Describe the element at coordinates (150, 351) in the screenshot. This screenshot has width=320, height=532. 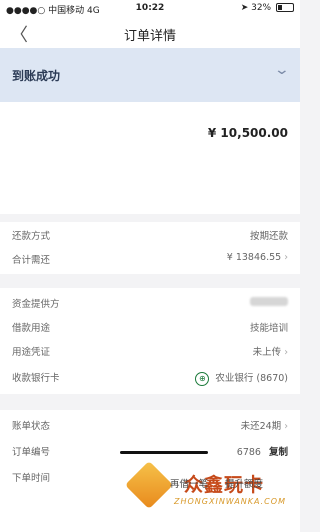
I see `voucher-row: 用途凭证 未上传 ›` at that location.